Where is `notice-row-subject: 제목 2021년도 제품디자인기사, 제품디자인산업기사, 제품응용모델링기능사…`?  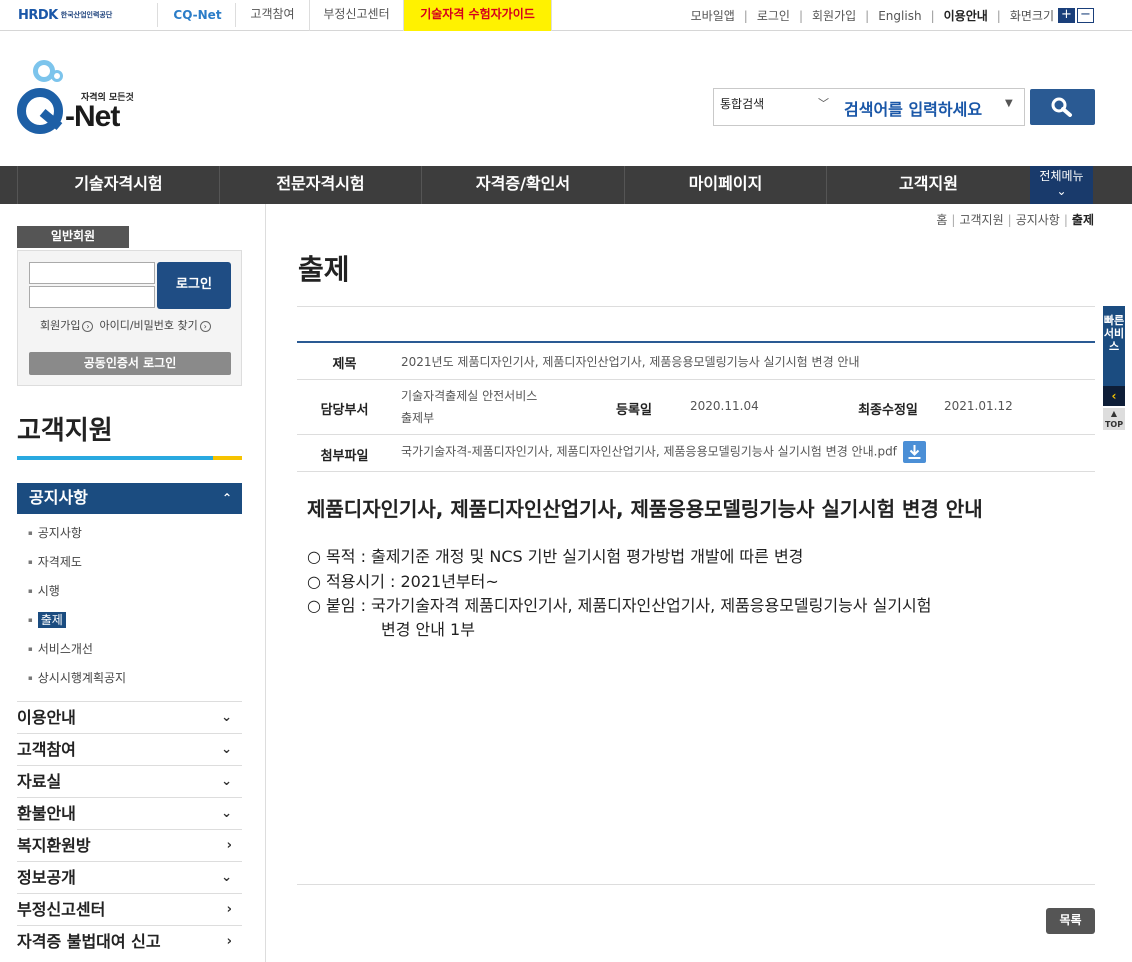 notice-row-subject: 제목 2021년도 제품디자인기사, 제품디자인산업기사, 제품응용모델링기능사… is located at coordinates (696, 361).